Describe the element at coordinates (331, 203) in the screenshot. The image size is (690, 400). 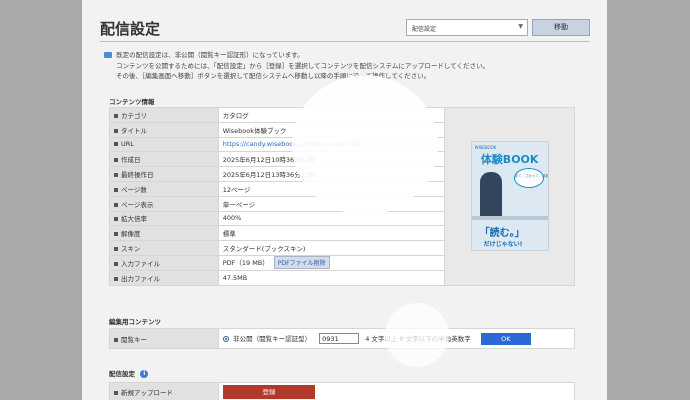
I see `row-value: 単一ページ` at that location.